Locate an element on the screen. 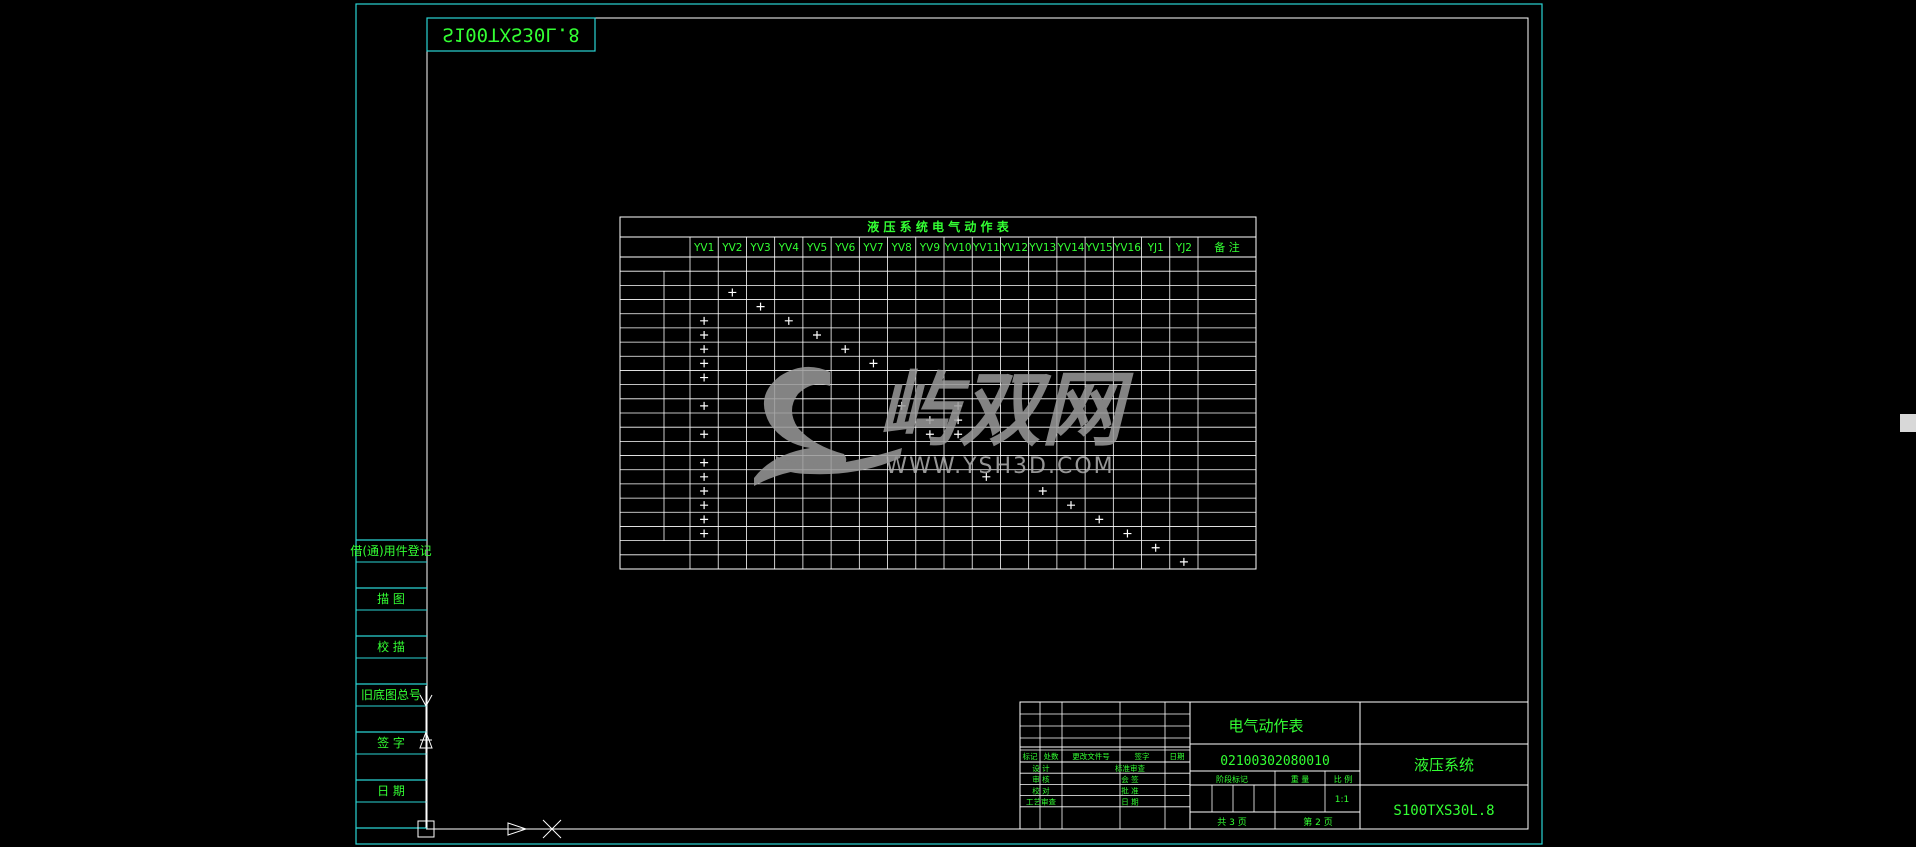 The image size is (1916, 847). table-column-header: YV2 is located at coordinates (731, 248).